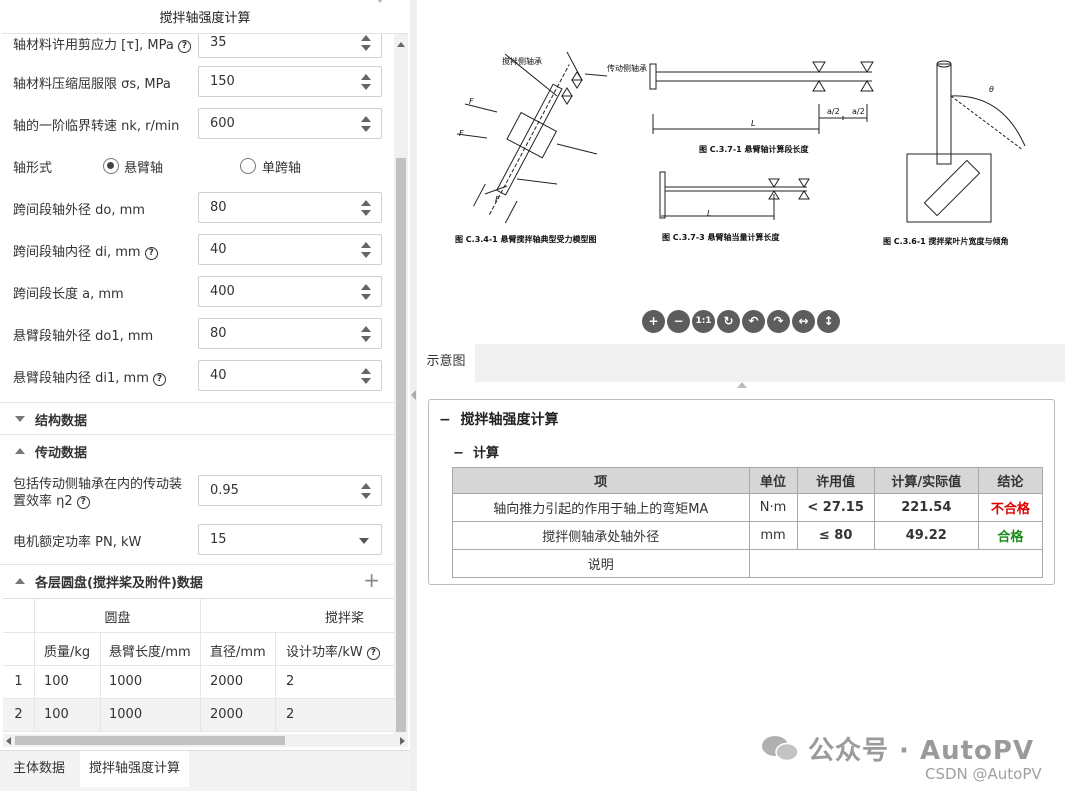  I want to click on radio-single-span, so click(248, 166).